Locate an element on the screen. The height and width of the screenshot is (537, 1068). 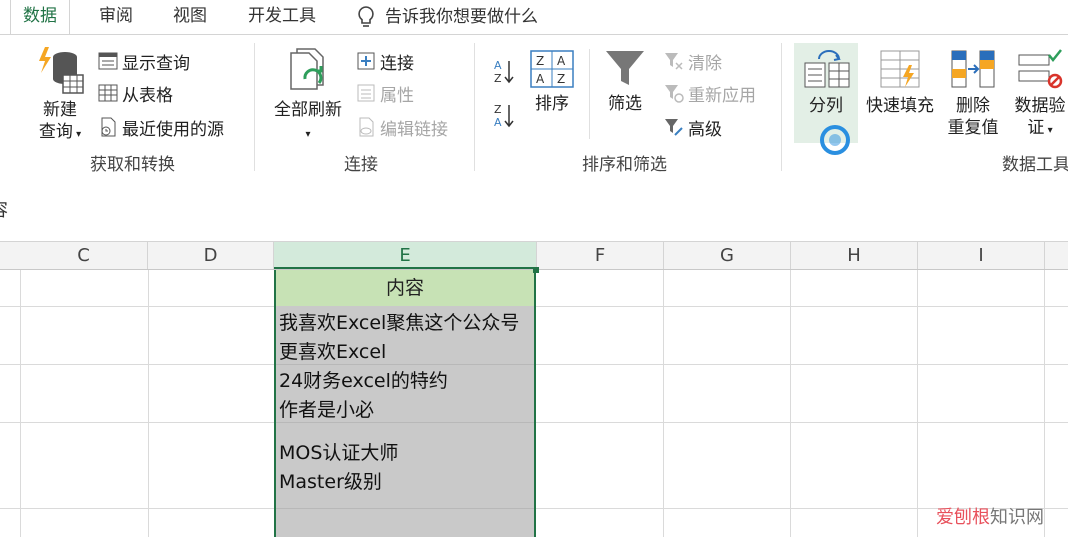
from-table-label: 从表格 is located at coordinates (147, 95).